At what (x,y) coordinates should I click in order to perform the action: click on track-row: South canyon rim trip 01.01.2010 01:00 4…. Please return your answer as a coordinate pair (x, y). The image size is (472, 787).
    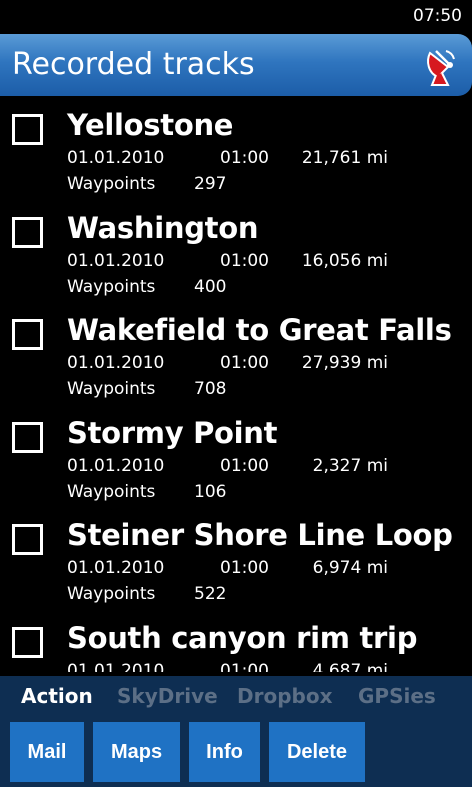
    Looking at the image, I should click on (236, 643).